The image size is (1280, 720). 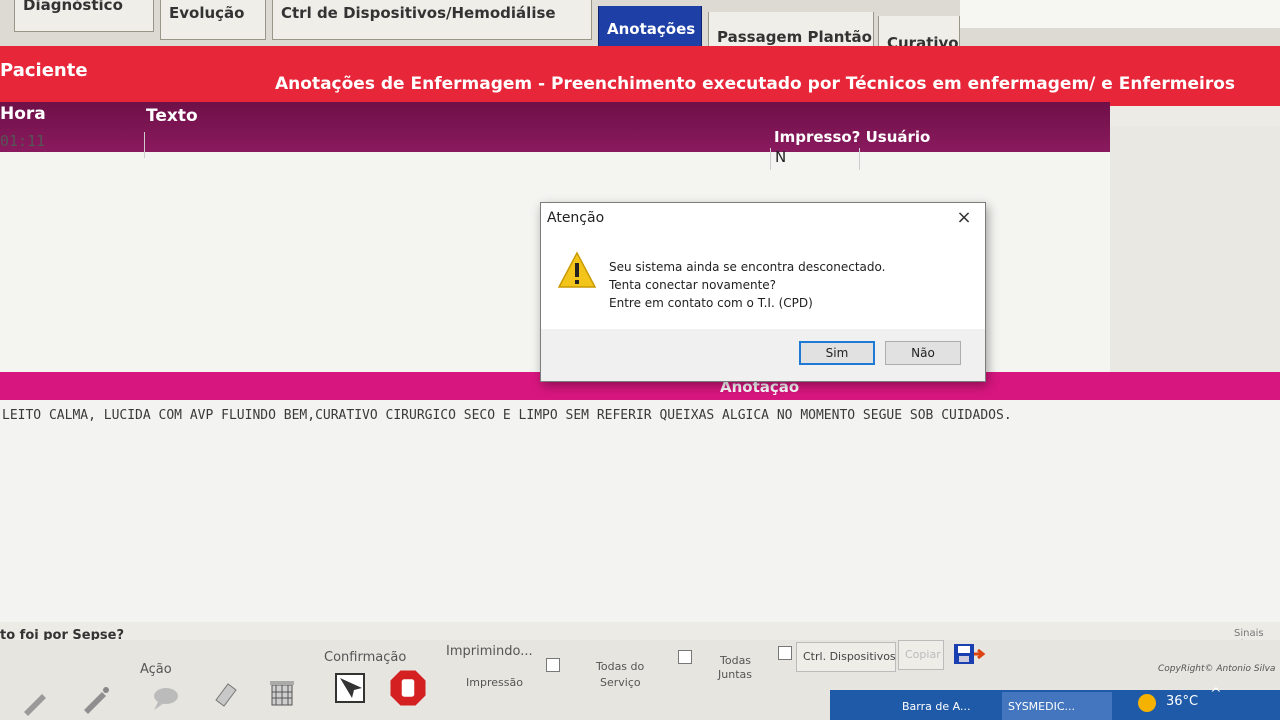 What do you see at coordinates (418, 13) in the screenshot?
I see `tab-label: Ctrl de Dispositivos/Hemodiálise` at bounding box center [418, 13].